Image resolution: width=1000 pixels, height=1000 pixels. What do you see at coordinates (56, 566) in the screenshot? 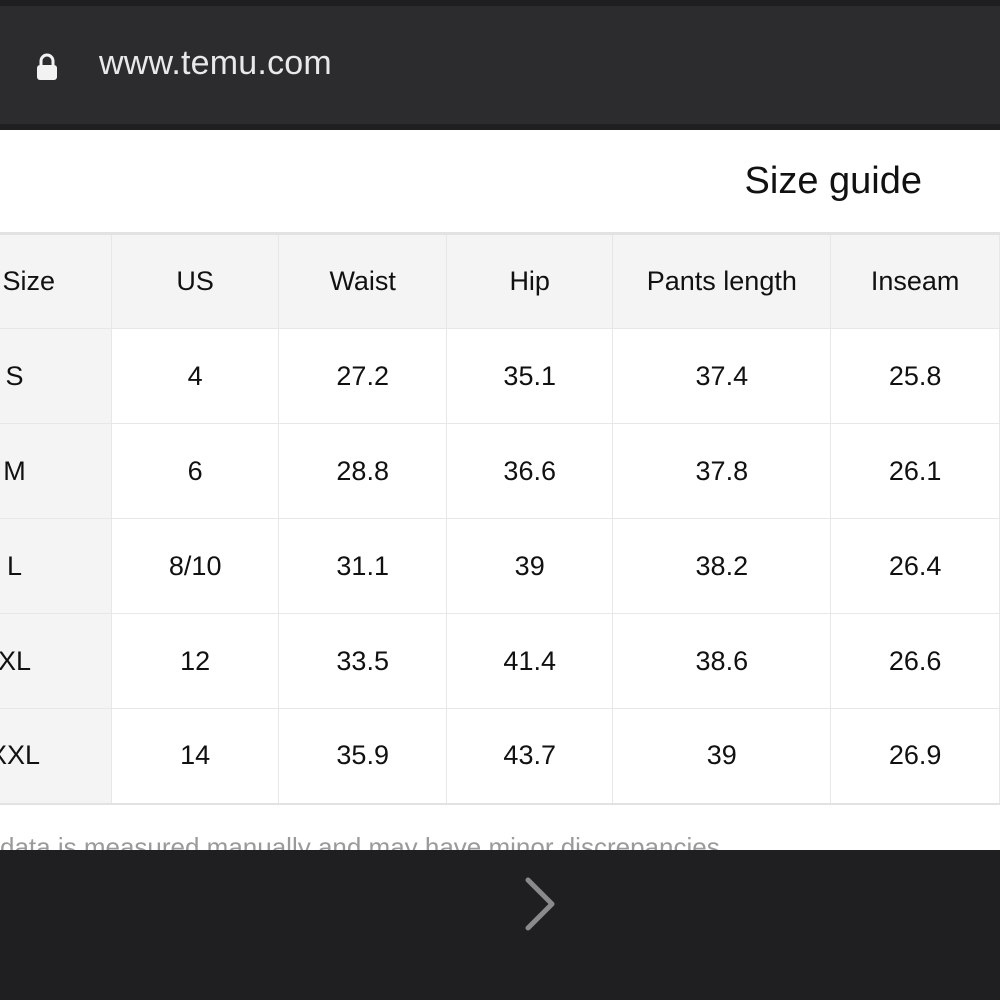
I see `size-cell: L` at bounding box center [56, 566].